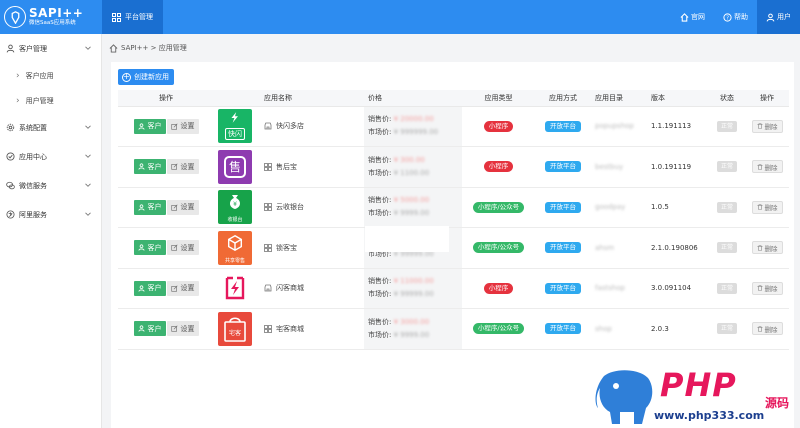  I want to click on app-name-cell: 锁客宝, so click(312, 248).